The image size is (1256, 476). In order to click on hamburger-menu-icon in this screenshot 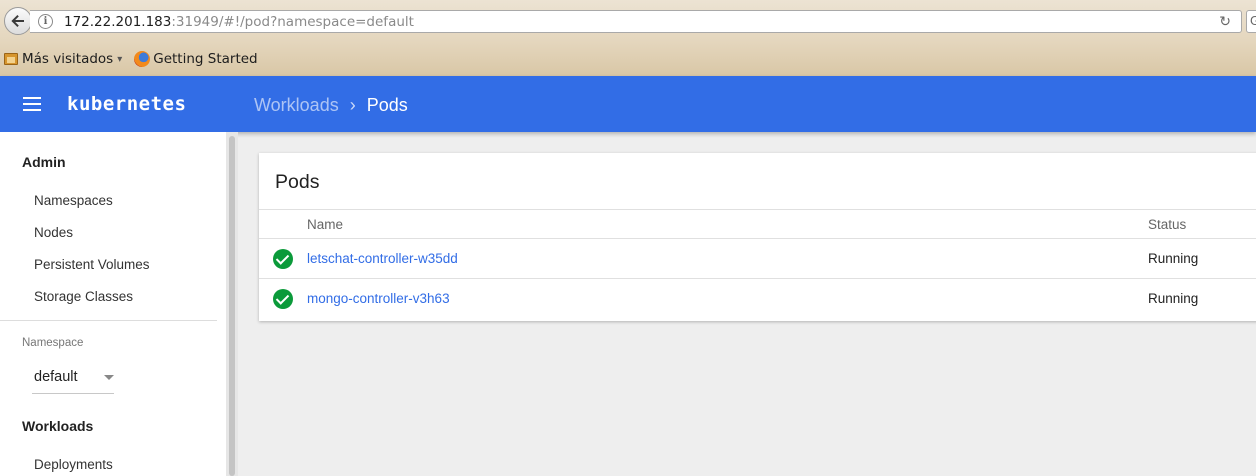, I will do `click(32, 104)`.